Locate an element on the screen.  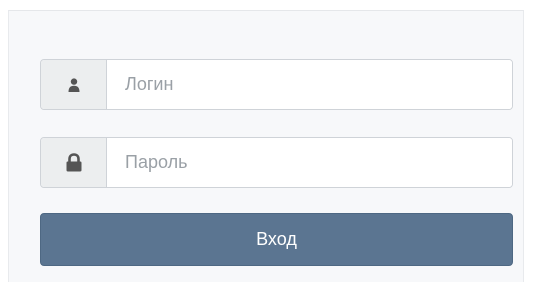
lock-icon is located at coordinates (73, 161).